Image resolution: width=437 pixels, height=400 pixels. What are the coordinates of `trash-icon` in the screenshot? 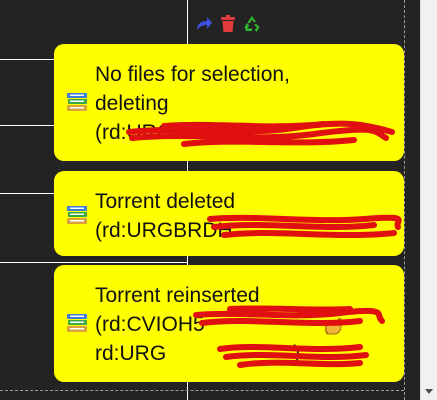 It's located at (228, 24).